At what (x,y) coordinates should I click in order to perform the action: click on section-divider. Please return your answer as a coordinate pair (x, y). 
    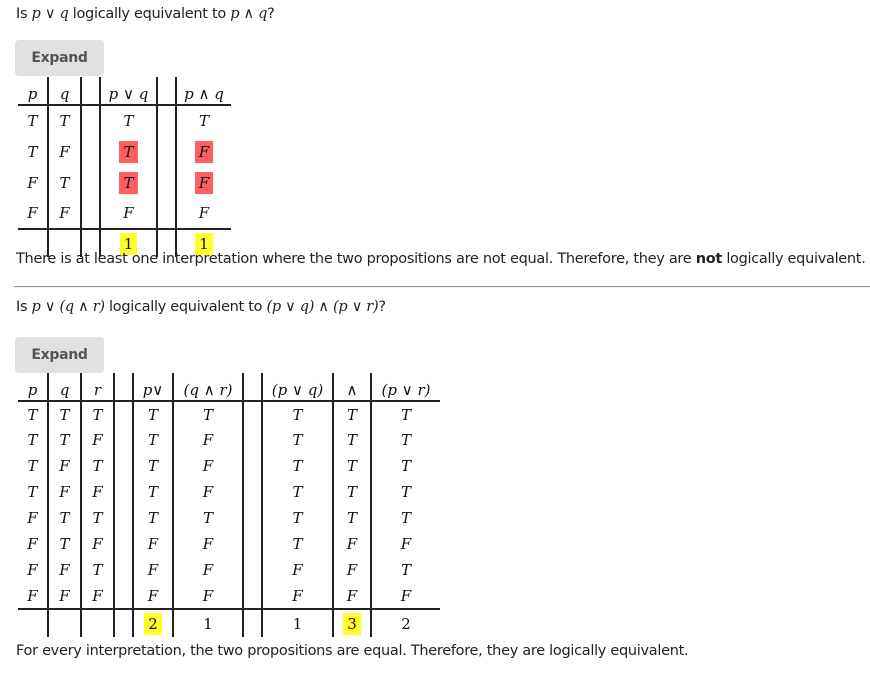
    Looking at the image, I should click on (442, 287).